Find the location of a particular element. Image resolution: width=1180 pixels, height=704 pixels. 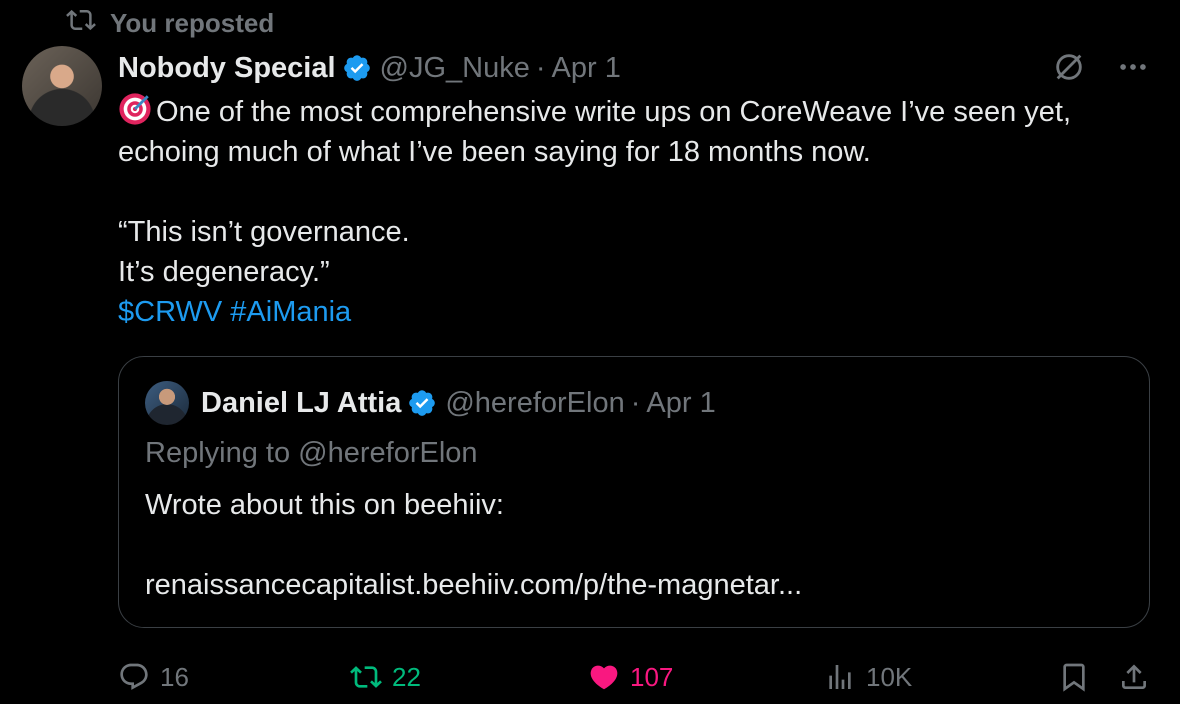

author-name: Nobody Special is located at coordinates (227, 68).